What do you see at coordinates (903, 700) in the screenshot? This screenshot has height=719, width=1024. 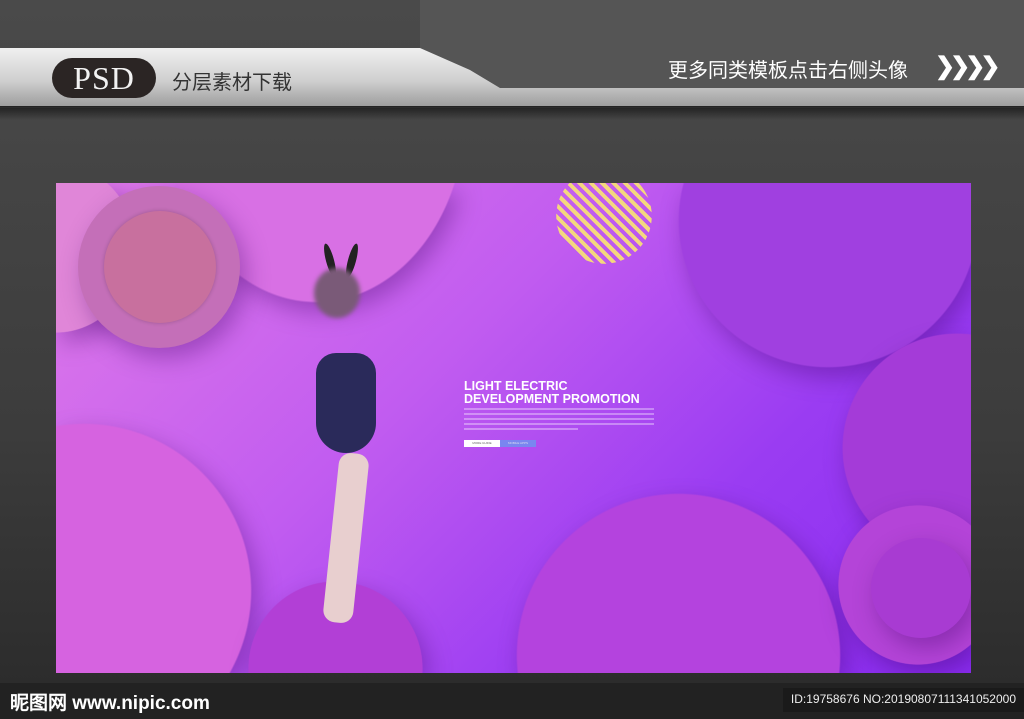 I see `image-id: ID:19758676 NO:20190807111341052000` at bounding box center [903, 700].